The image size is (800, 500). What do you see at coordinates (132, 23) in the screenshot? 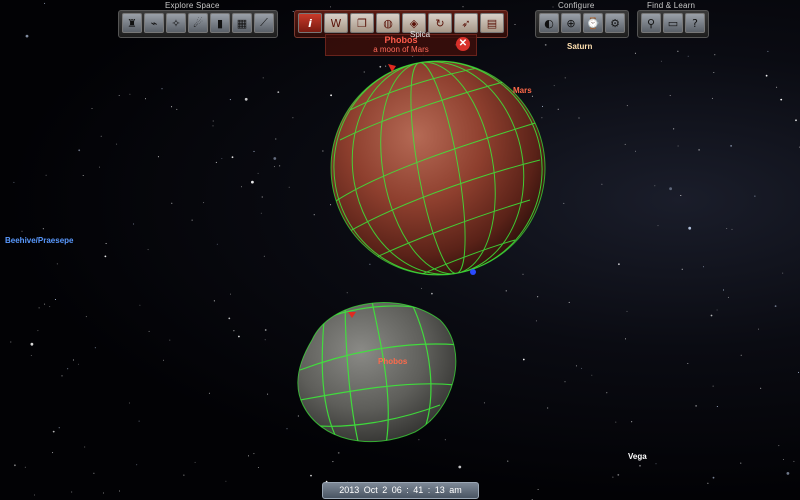
I see `observatory-icon: ♜` at bounding box center [132, 23].